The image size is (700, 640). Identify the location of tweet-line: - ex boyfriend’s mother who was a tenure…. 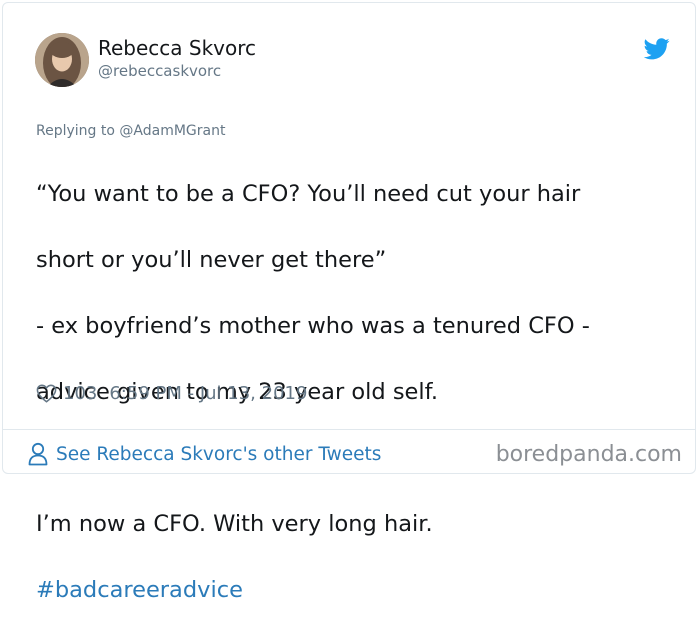
(313, 326).